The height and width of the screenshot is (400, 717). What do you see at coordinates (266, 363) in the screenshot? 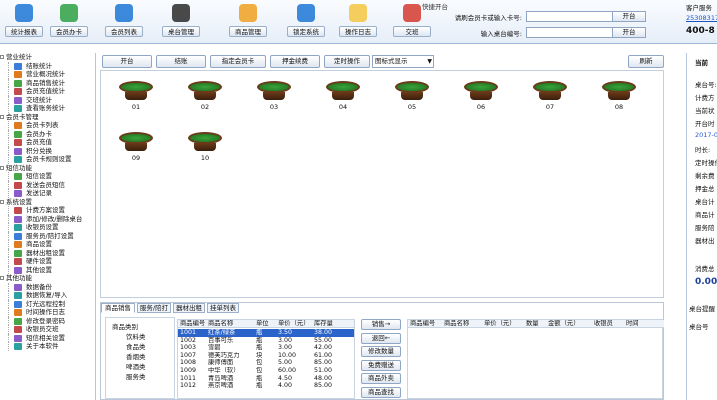
I see `goods-row: 1008 康师傅面 包 5.00 85.00` at bounding box center [266, 363].